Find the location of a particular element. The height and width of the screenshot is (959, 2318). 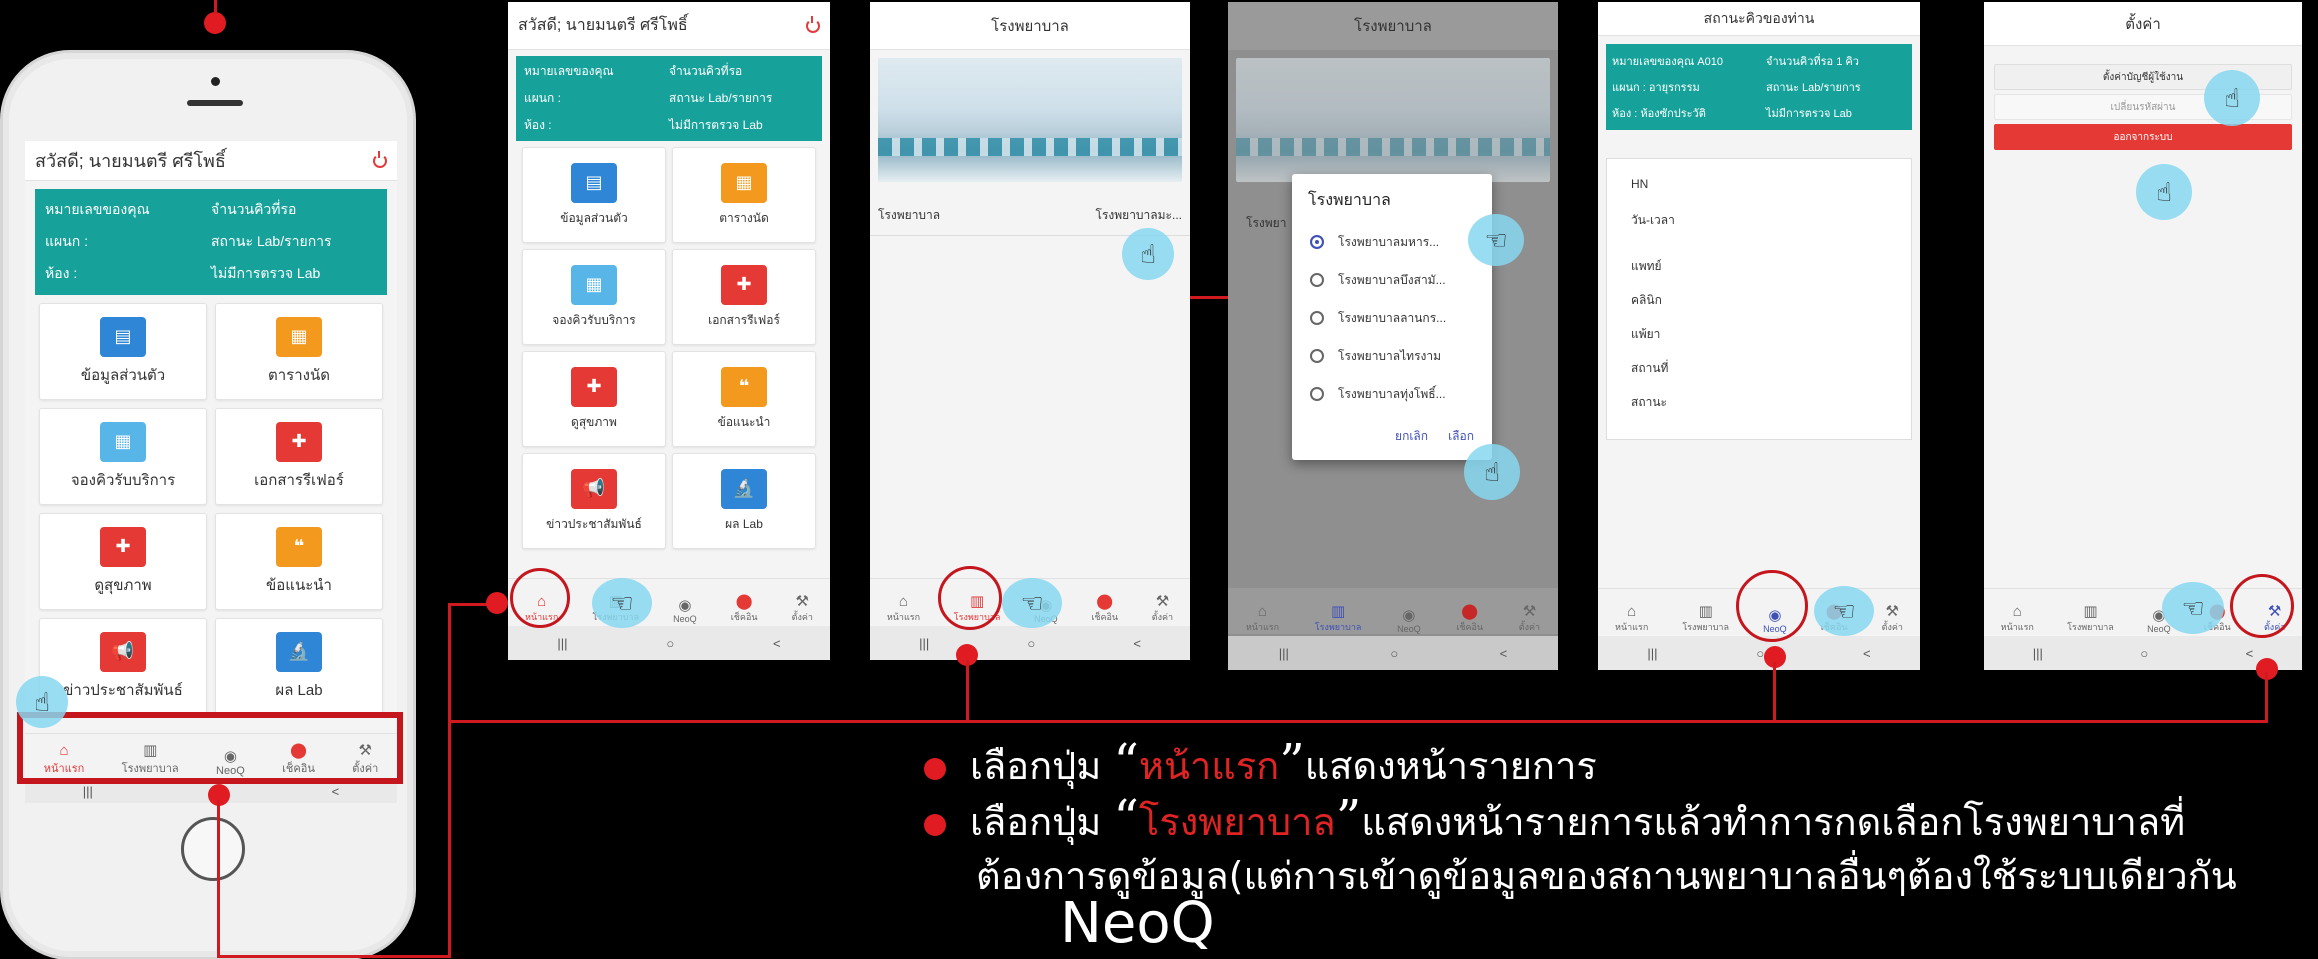

hospital-option: โรงพยาบาลไทรงาม is located at coordinates (1392, 356).